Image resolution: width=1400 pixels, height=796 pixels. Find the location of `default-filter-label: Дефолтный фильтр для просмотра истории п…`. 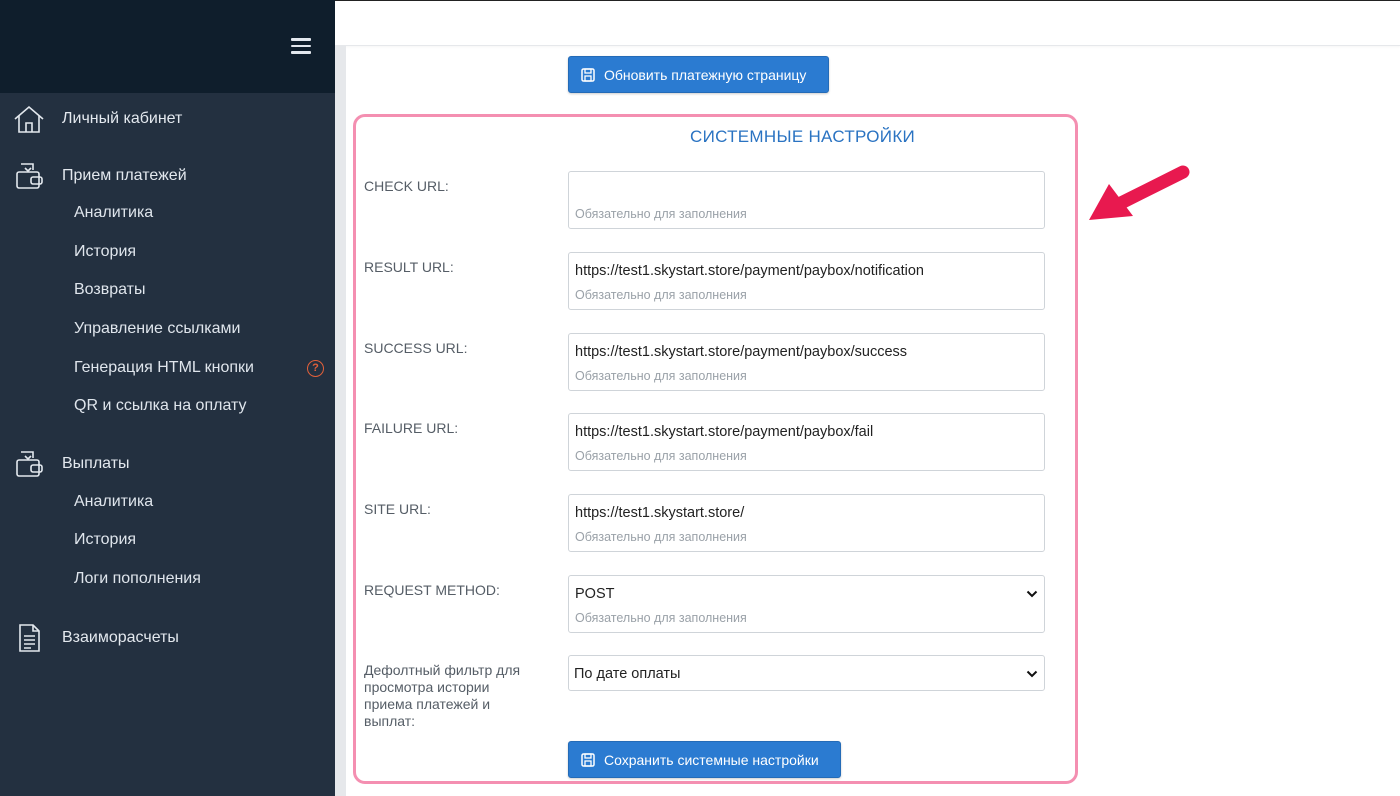

default-filter-label: Дефолтный фильтр для просмотра истории п… is located at coordinates (442, 695).